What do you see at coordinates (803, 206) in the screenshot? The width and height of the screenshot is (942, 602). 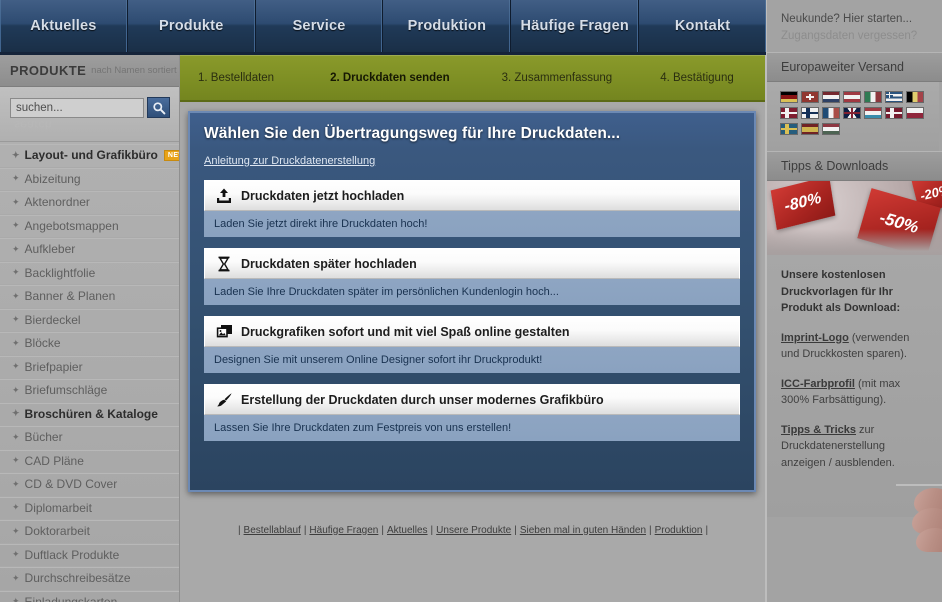 I see `promo-dice-1: -80%` at bounding box center [803, 206].